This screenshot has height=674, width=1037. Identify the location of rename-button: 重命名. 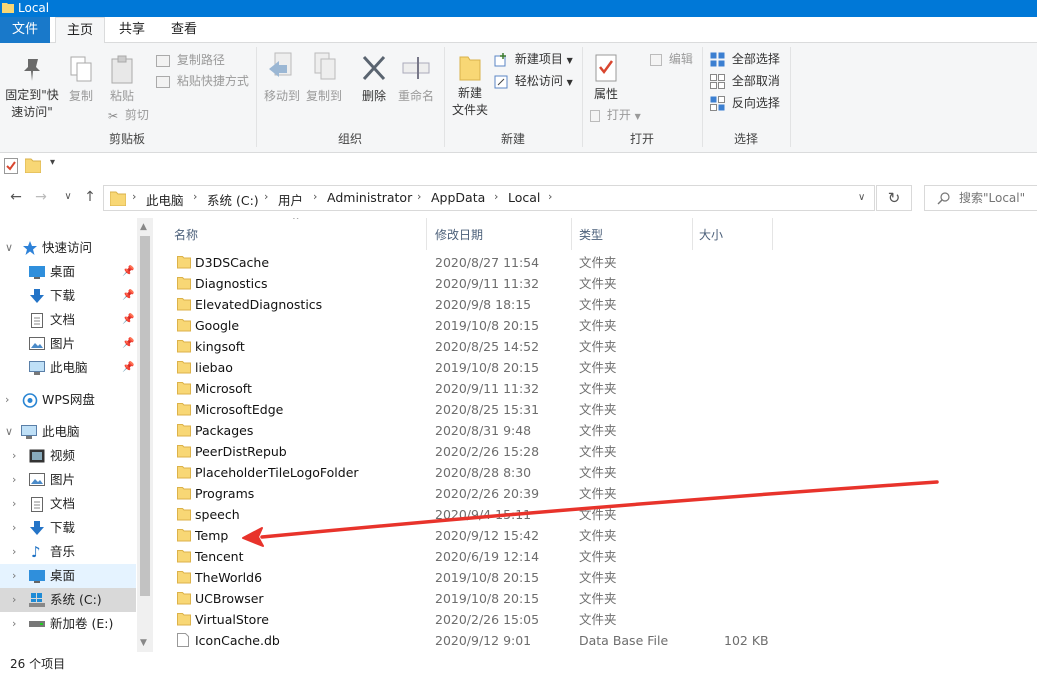
(416, 77).